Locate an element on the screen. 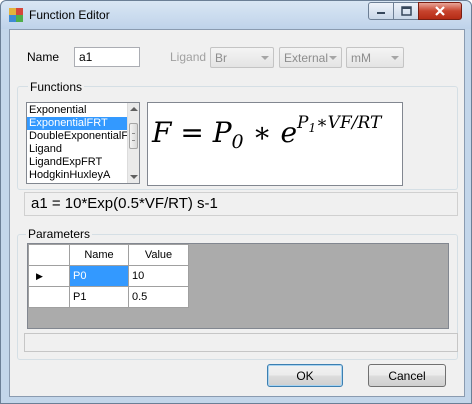 This screenshot has height=404, width=472. cancel-button: Cancel is located at coordinates (407, 375).